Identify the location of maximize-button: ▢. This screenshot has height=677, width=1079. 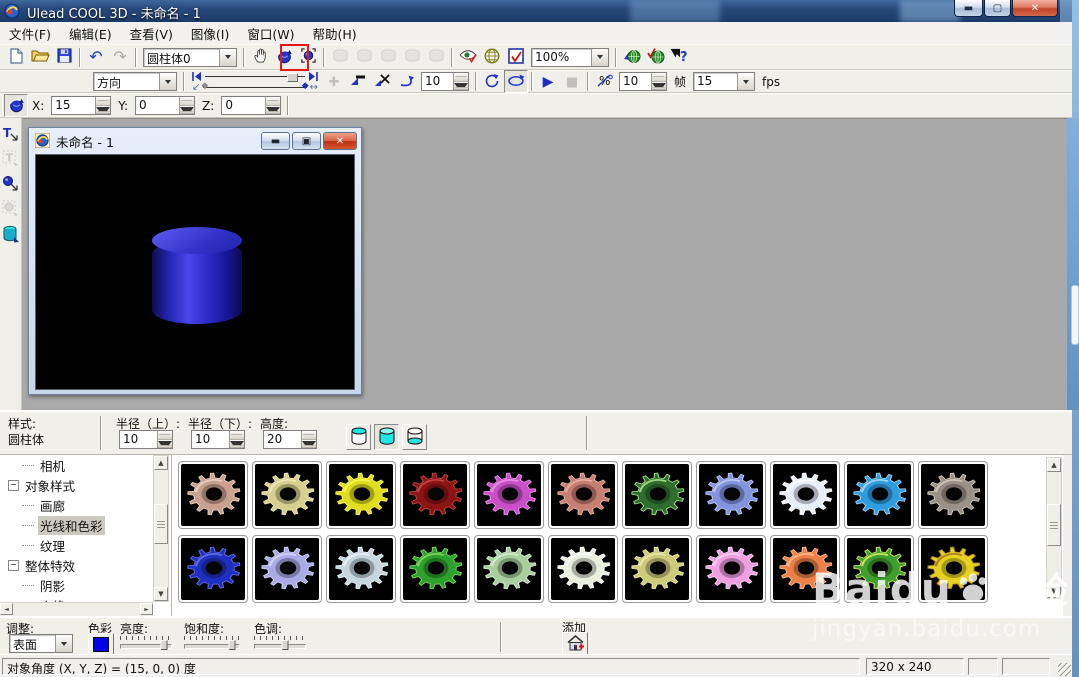
(997, 8).